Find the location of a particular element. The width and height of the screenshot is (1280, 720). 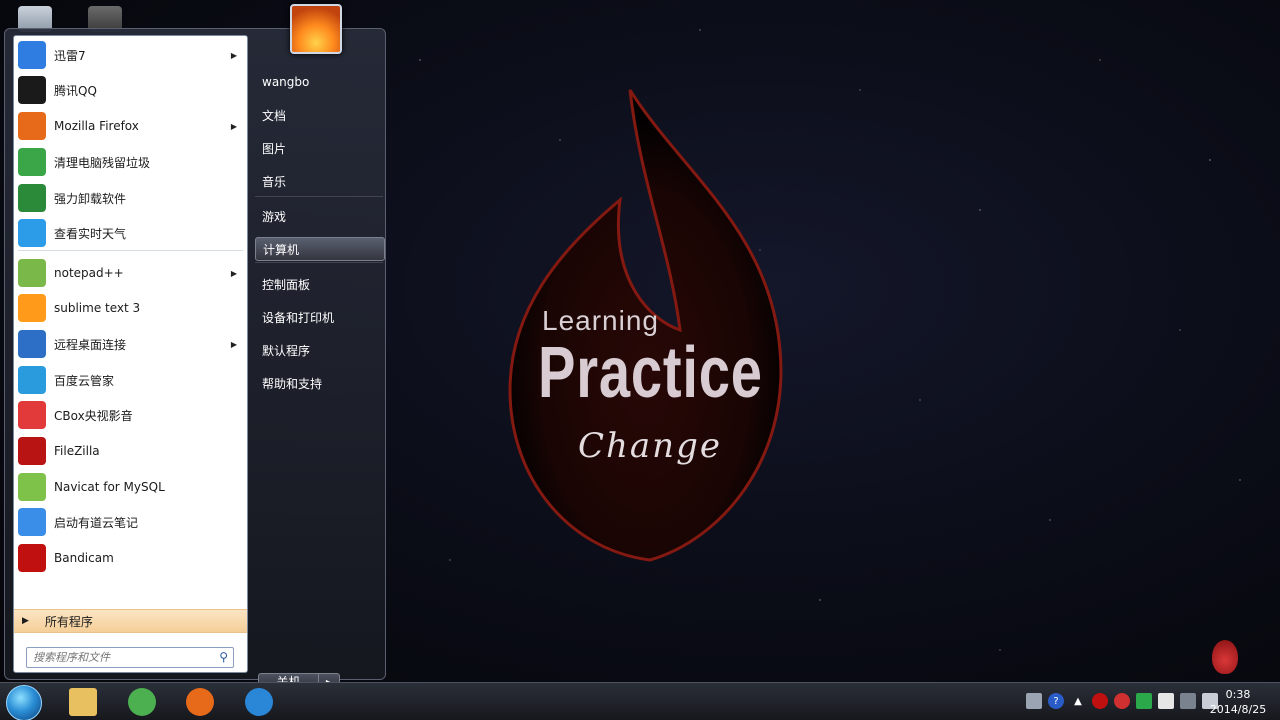

program-item: sublime text 3 is located at coordinates (130, 308).